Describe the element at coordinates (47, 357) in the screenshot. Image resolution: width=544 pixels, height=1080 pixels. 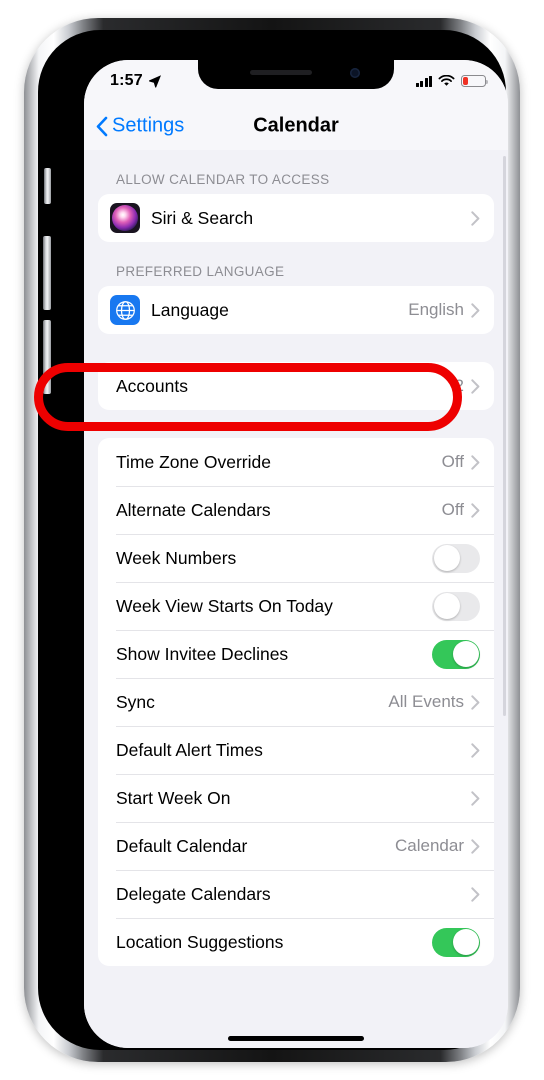
I see `volume-down-button` at that location.